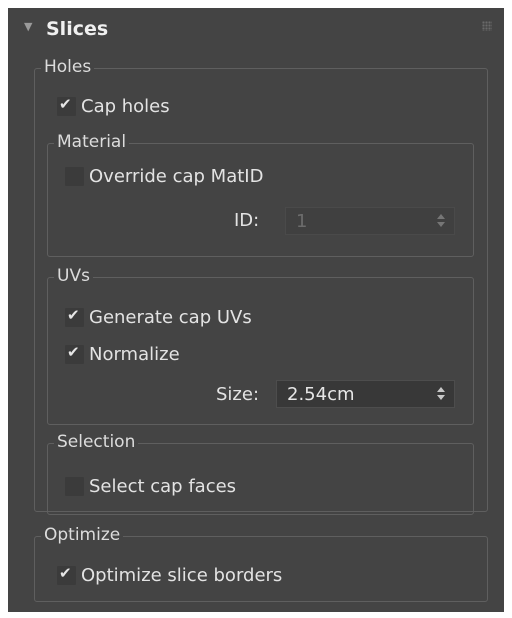 The width and height of the screenshot is (512, 618). Describe the element at coordinates (77, 29) in the screenshot. I see `rollout-title: Slices` at that location.